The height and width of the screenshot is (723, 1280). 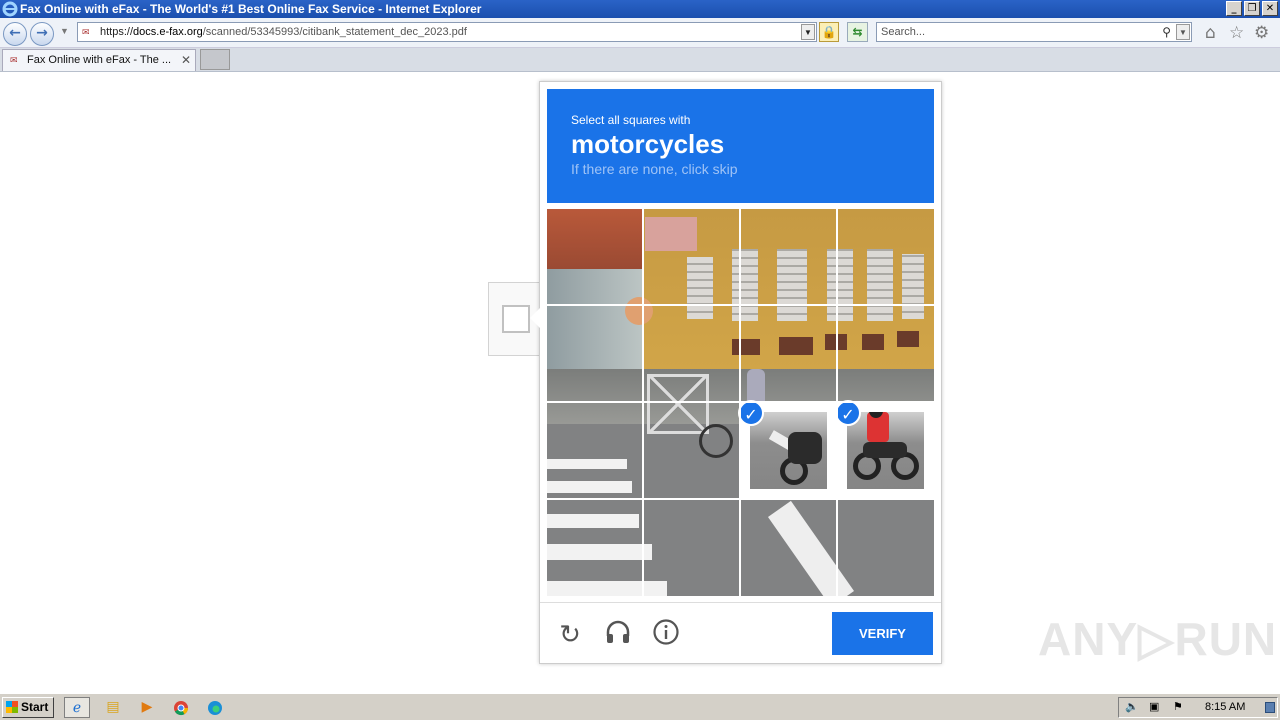 What do you see at coordinates (77, 707) in the screenshot?
I see `ie-taskbar-icon: ℯ` at bounding box center [77, 707].